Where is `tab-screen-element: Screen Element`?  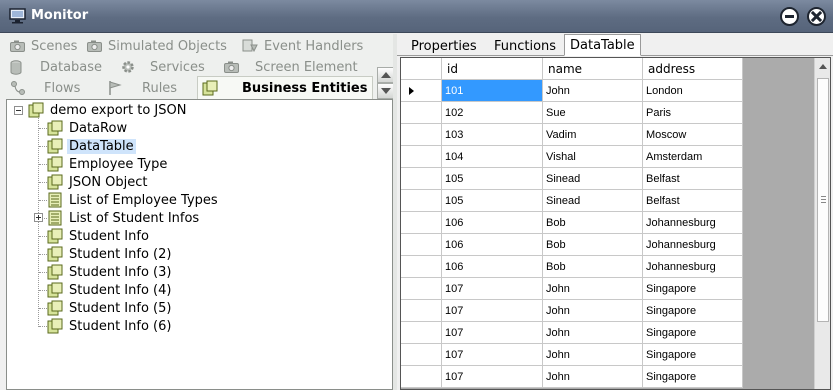
tab-screen-element: Screen Element is located at coordinates (291, 67).